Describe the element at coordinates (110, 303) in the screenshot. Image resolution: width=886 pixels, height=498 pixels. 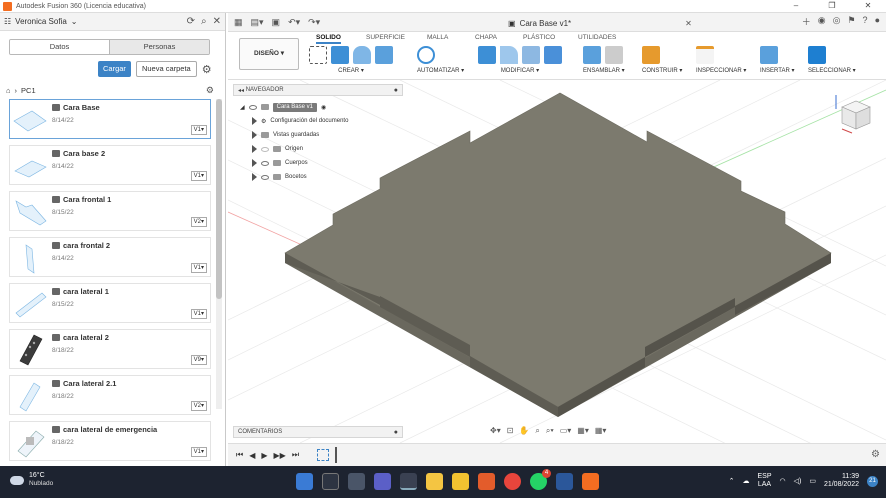
I see `file-card: cara lateral 1 8/15/22 V1▾` at that location.